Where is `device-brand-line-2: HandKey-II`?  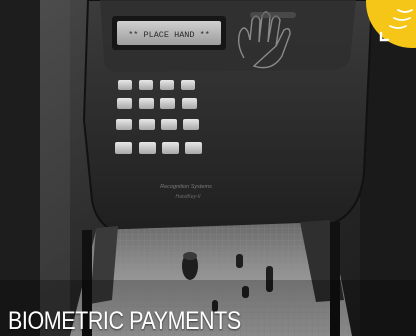 device-brand-line-2: HandKey-II is located at coordinates (188, 197).